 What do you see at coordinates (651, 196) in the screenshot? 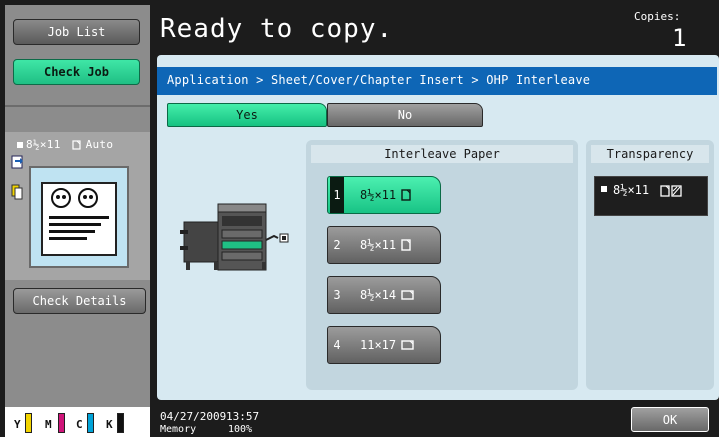
I see `transparency-tray-button: 8½×11` at bounding box center [651, 196].